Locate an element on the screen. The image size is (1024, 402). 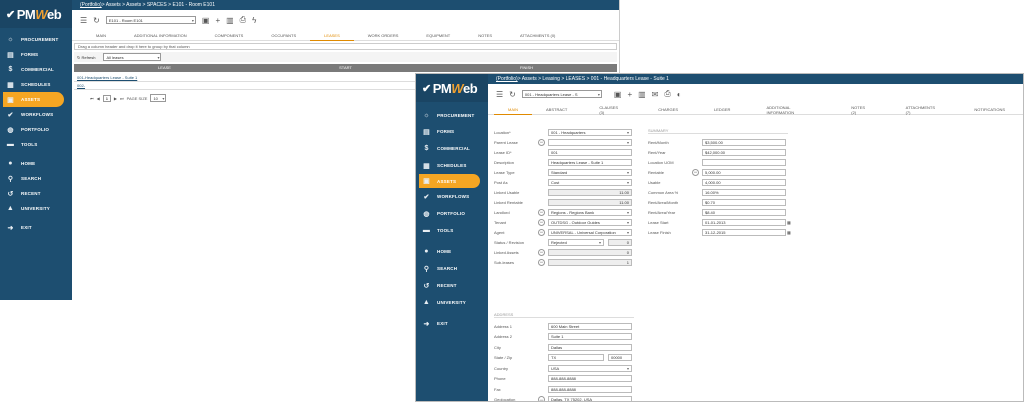
tab-leases: LEASES is located at coordinates (332, 36).